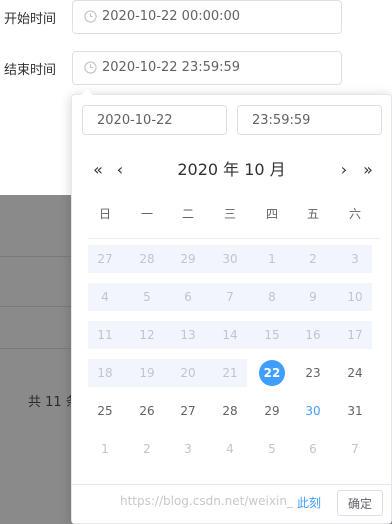 This screenshot has width=392, height=524. I want to click on calendar-day-number: 14, so click(230, 335).